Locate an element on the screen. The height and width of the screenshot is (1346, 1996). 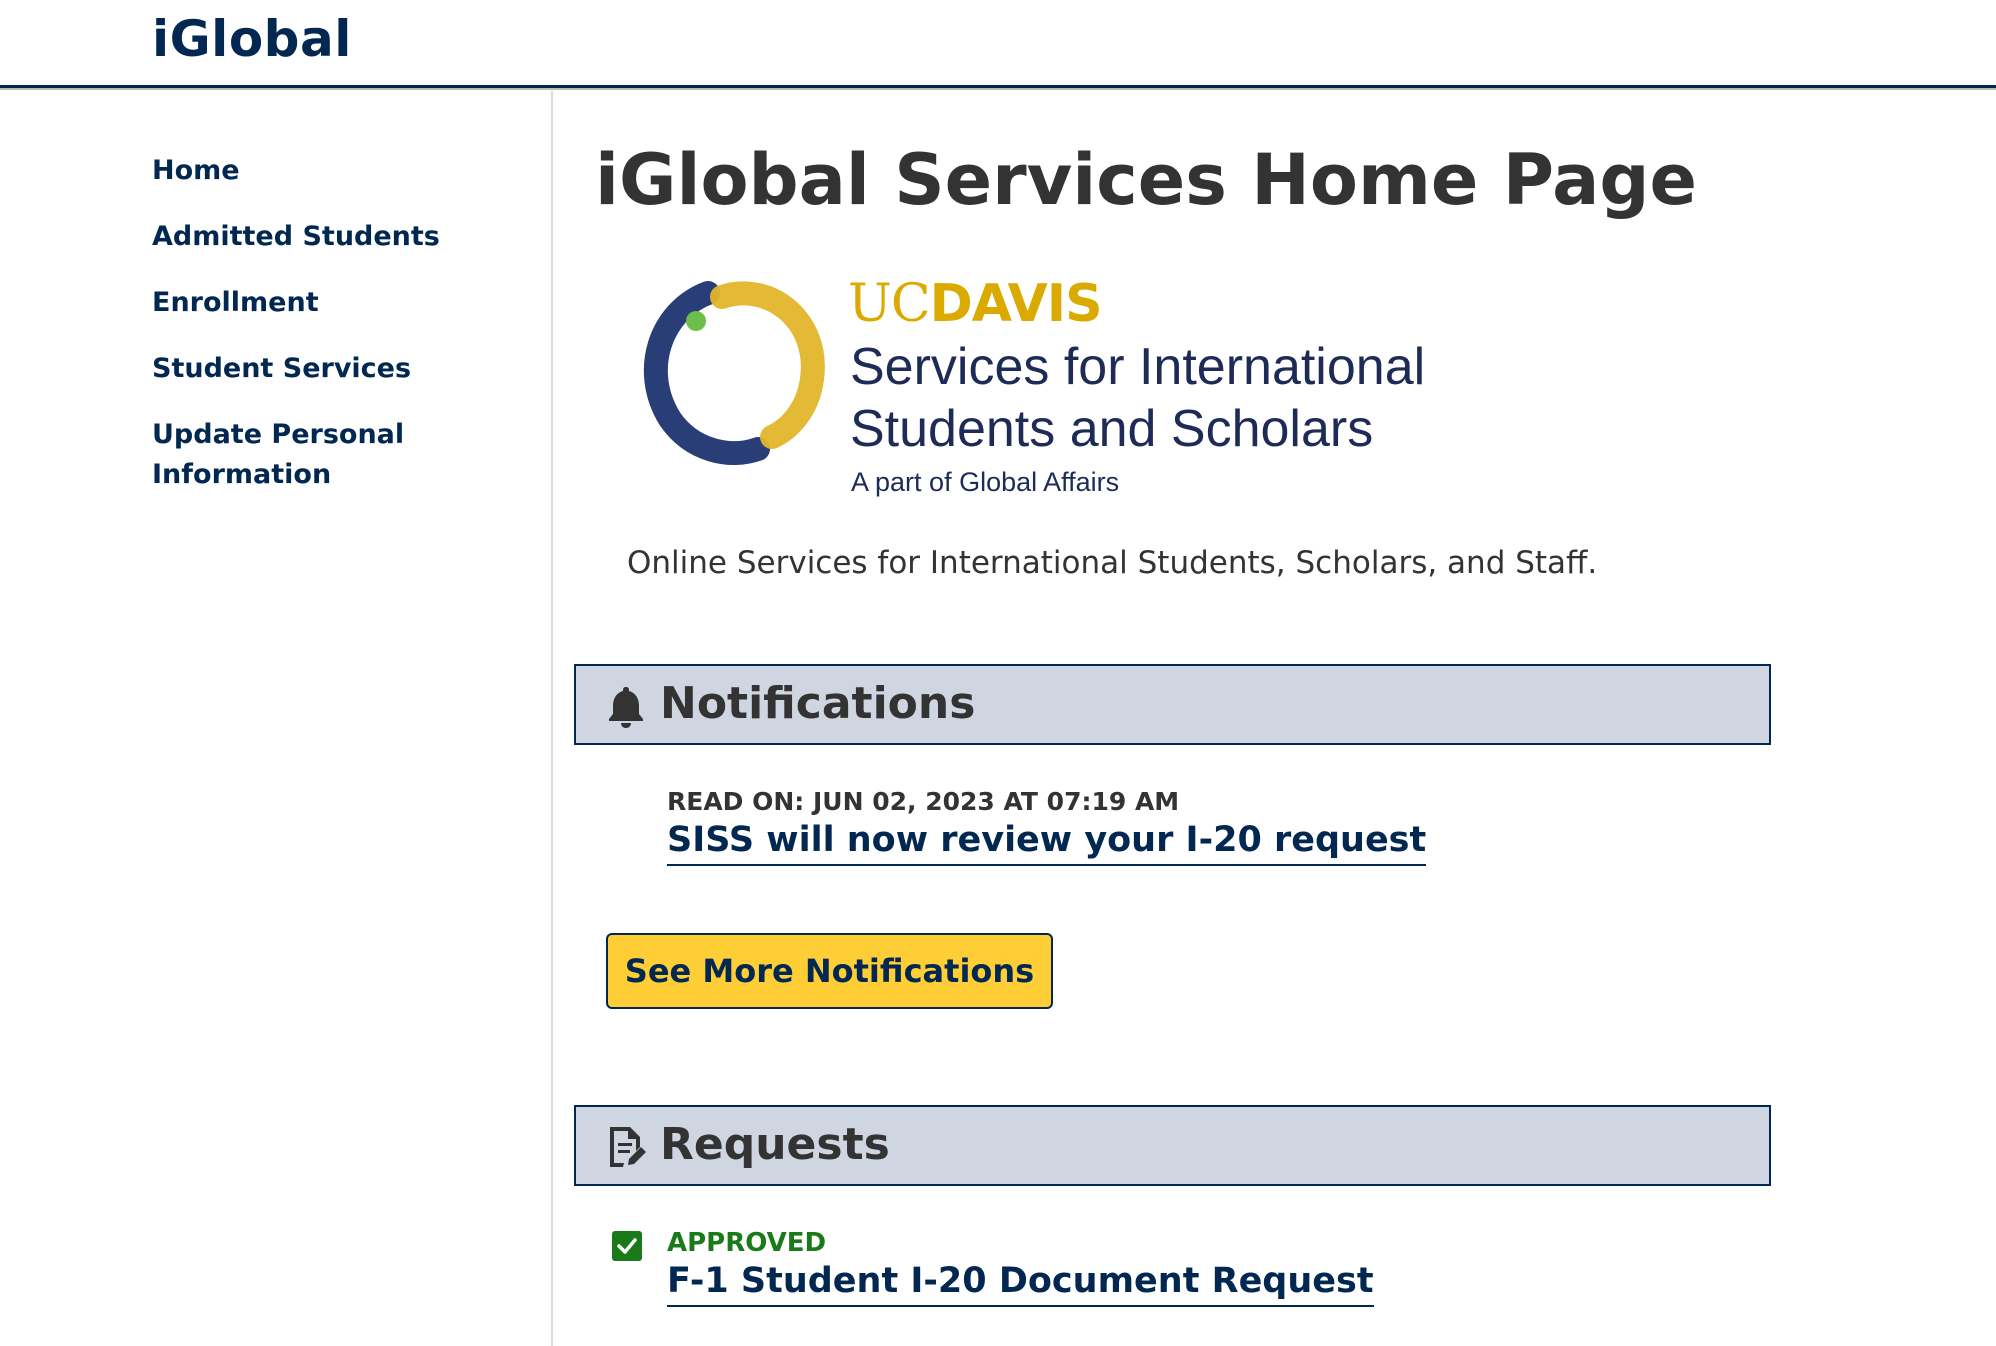
logo-subtitle: A part of Global Affairs is located at coordinates (985, 482).